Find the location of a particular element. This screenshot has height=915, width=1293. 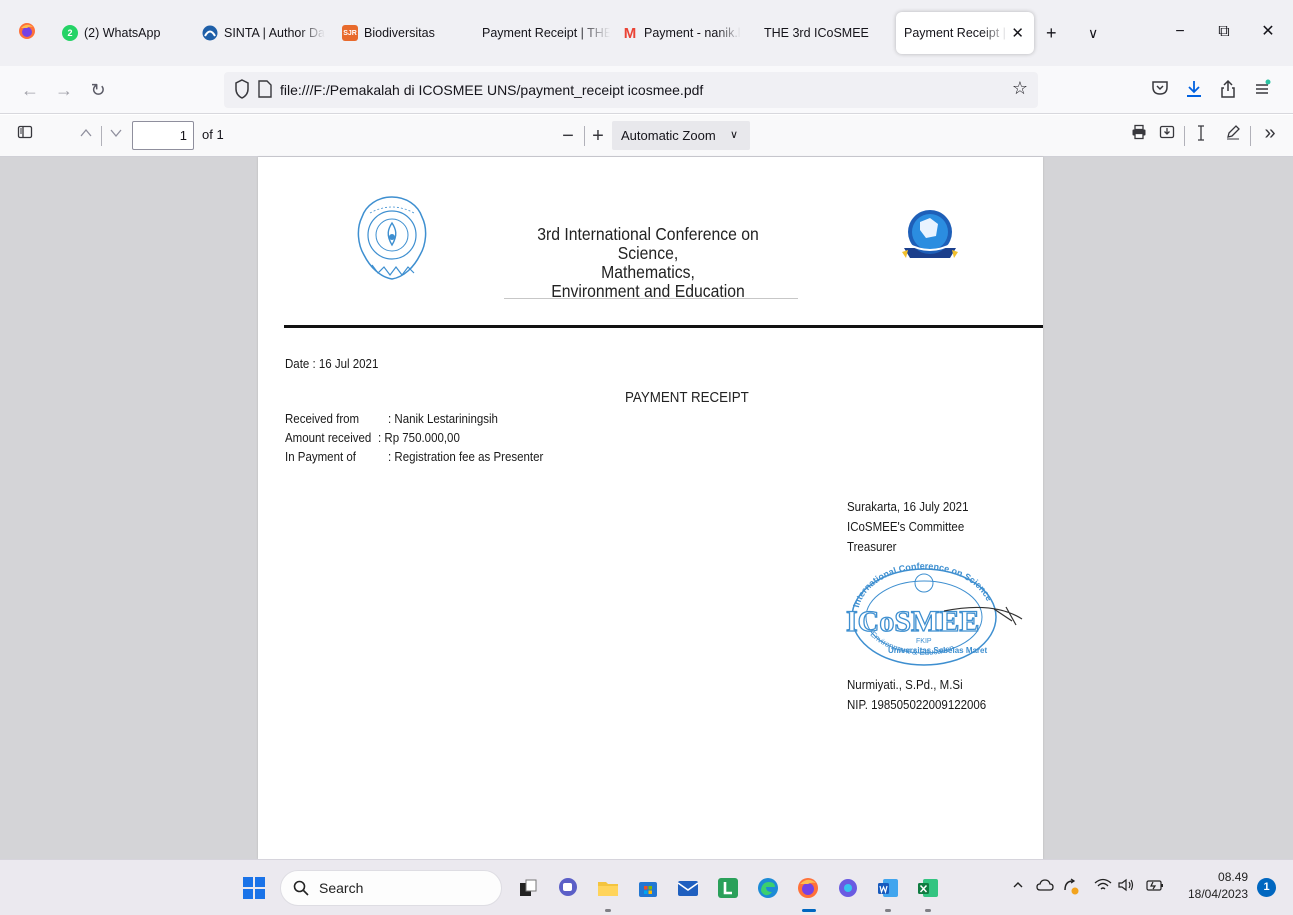

tab-payment-receipt-active: Payment Receipt | T ✕ is located at coordinates (965, 33).